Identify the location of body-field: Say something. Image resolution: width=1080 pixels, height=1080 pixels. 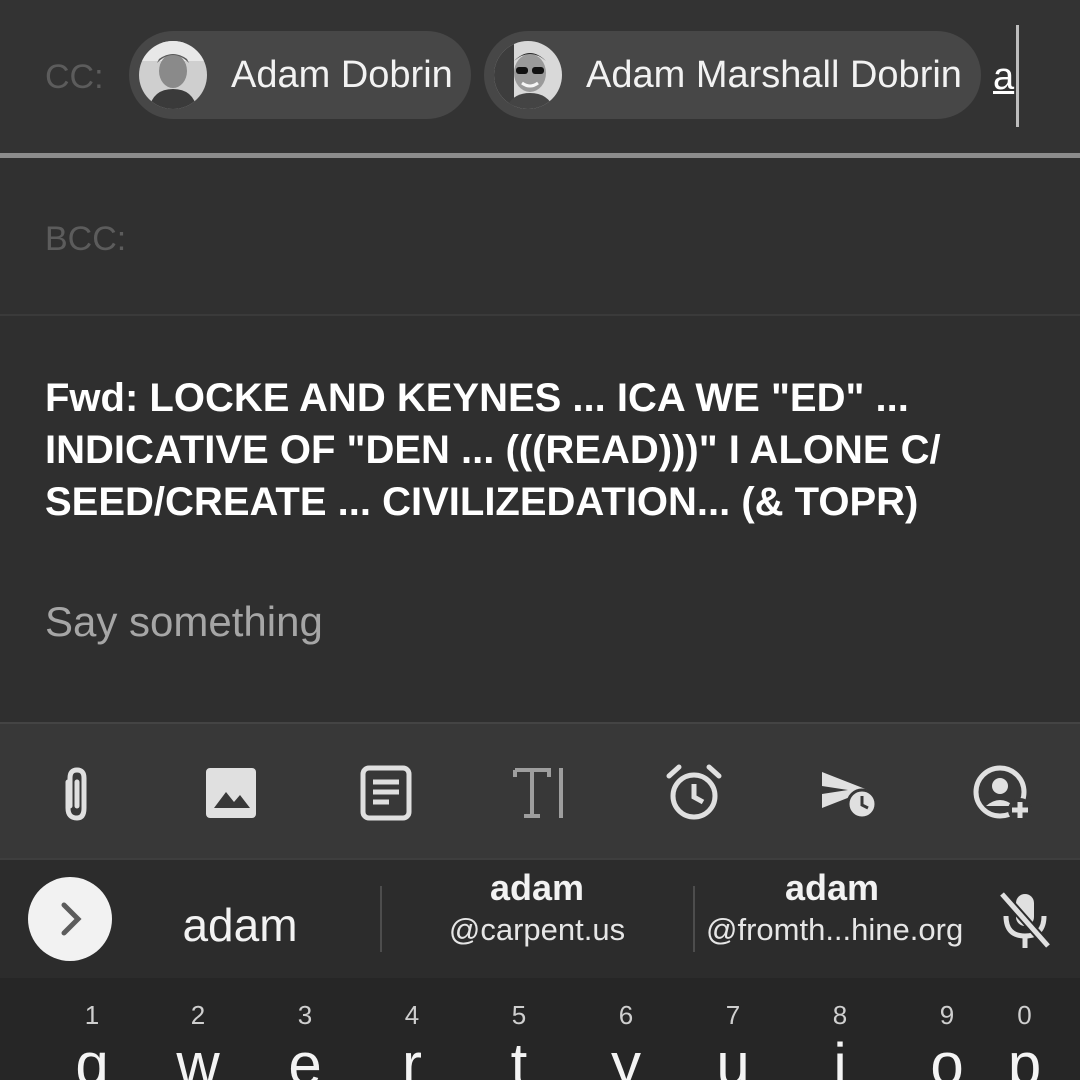
(184, 622).